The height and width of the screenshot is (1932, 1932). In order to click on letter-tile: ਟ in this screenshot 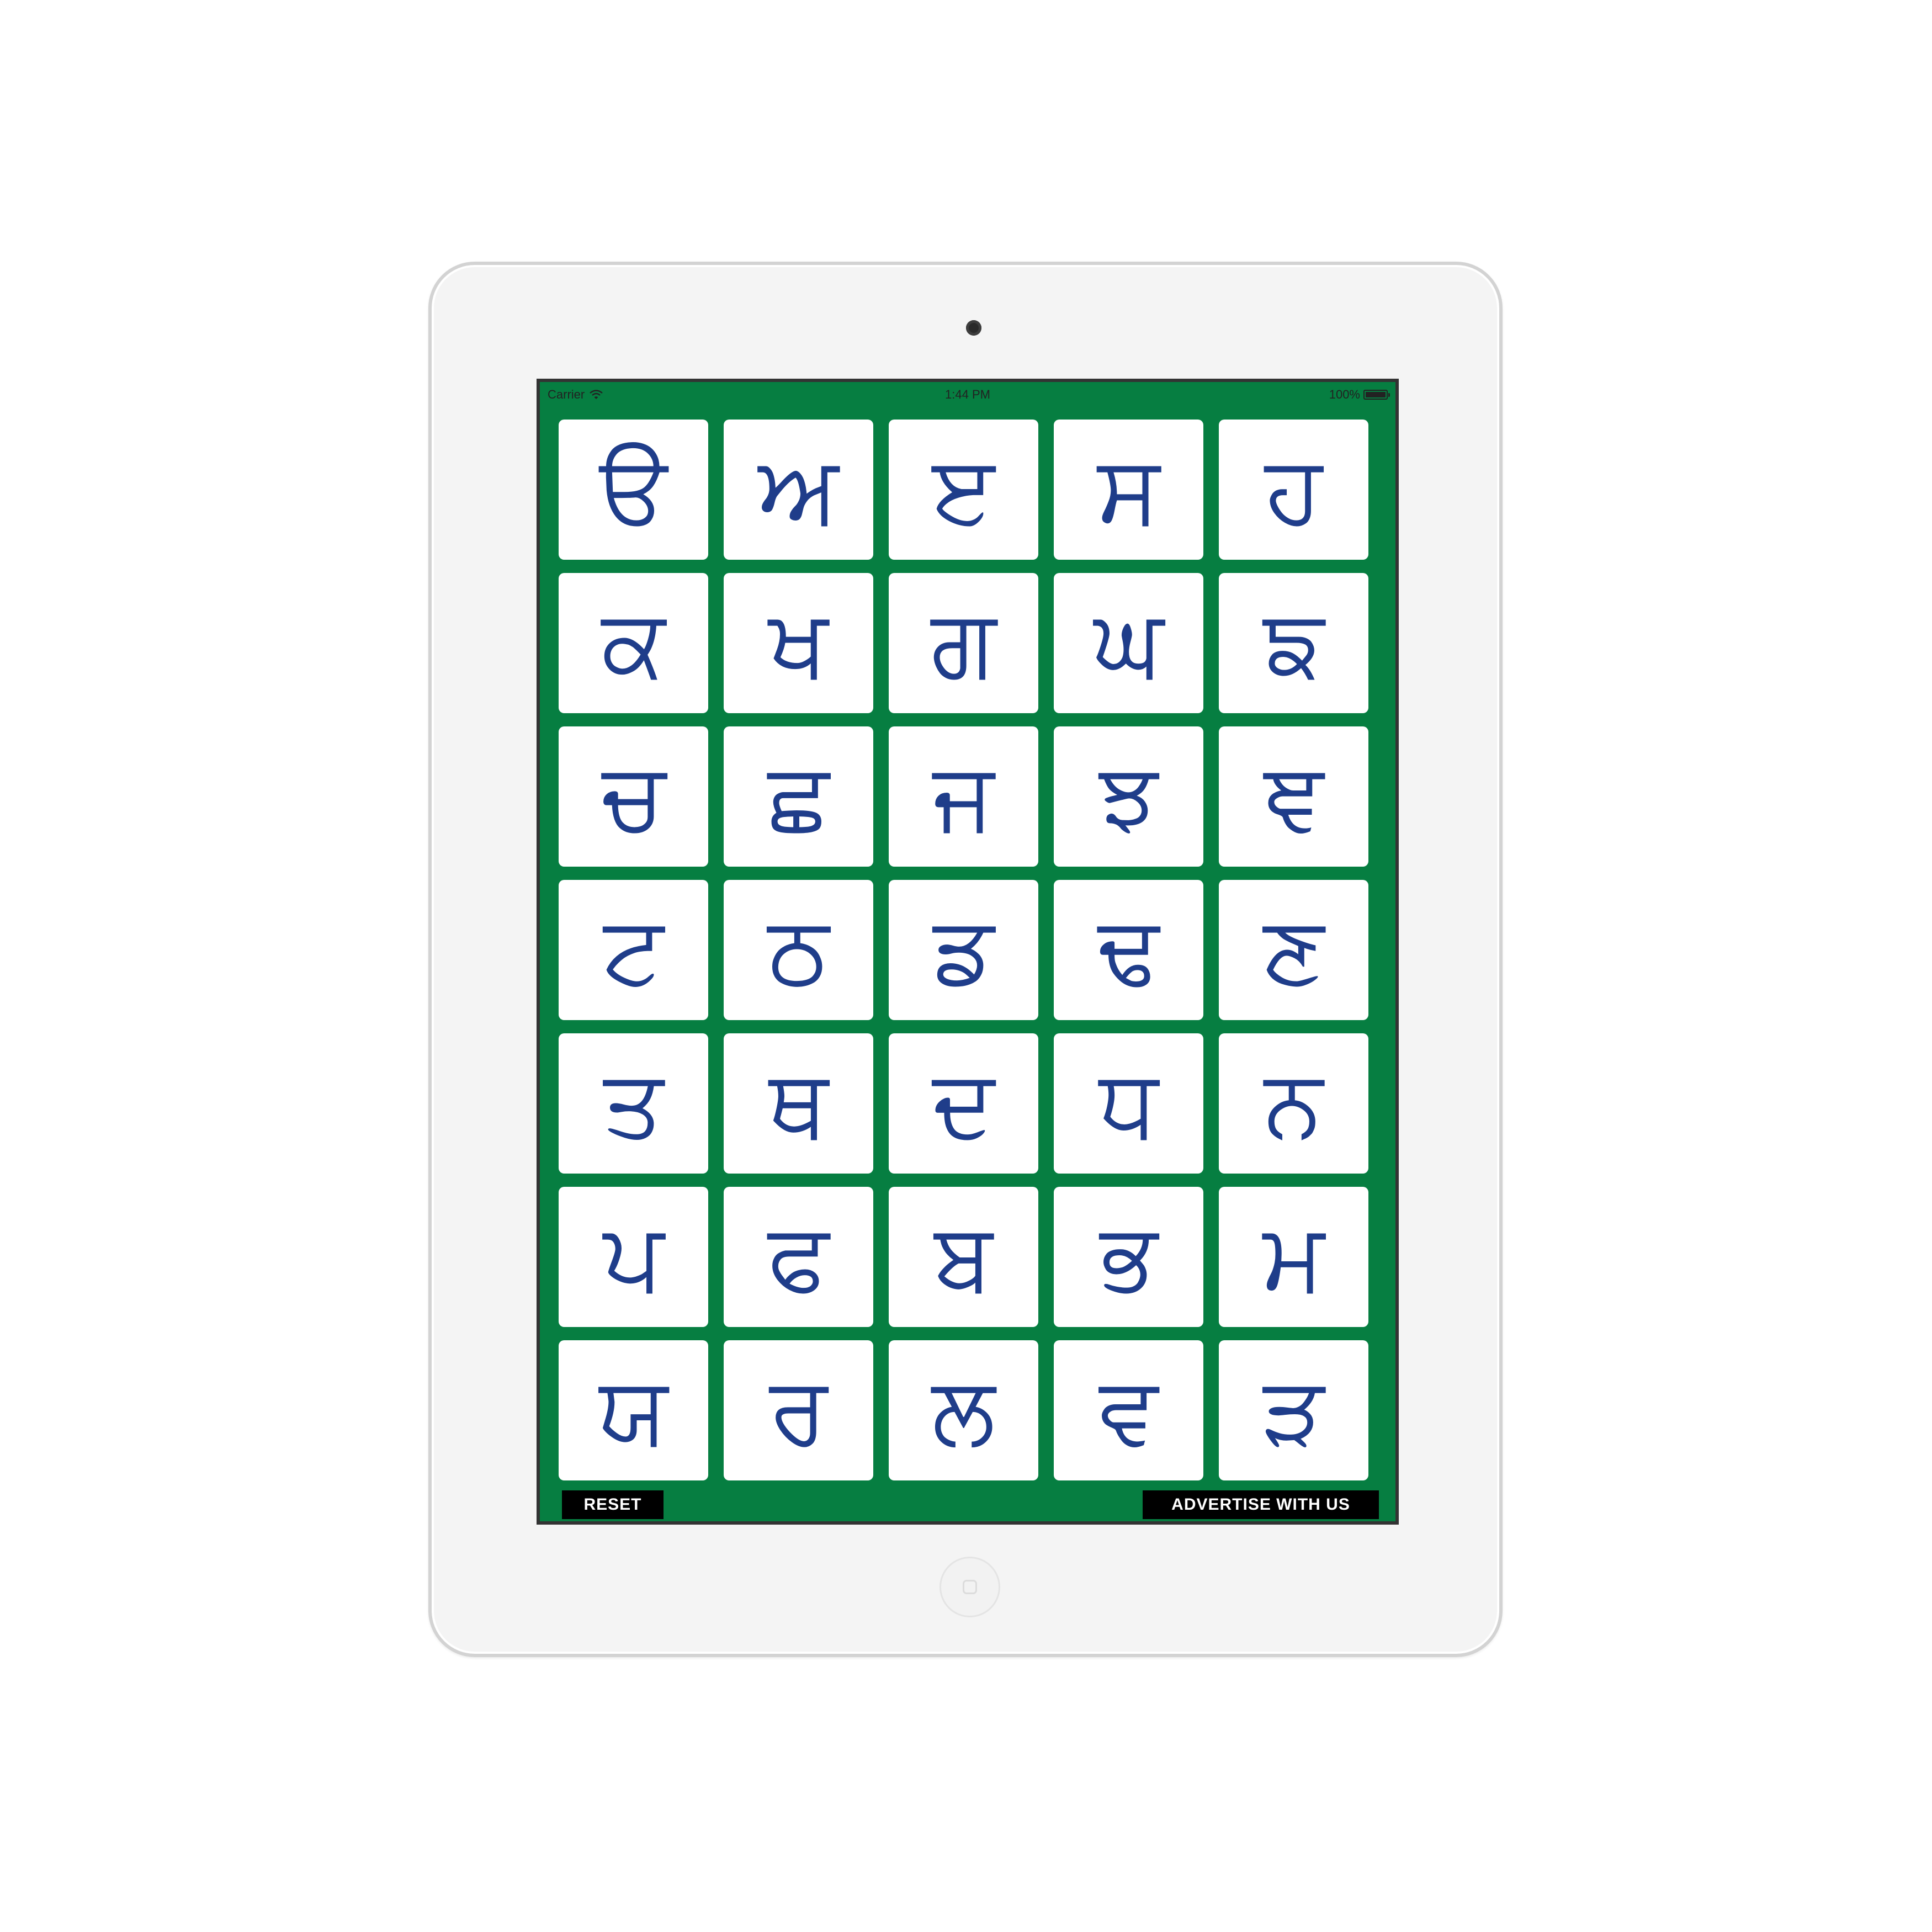, I will do `click(634, 950)`.